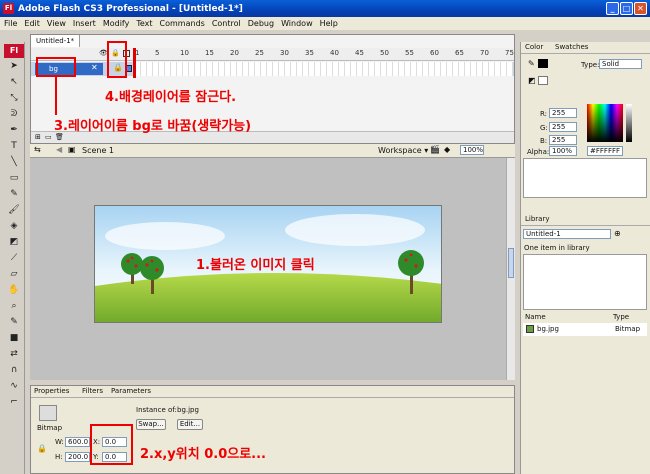  What do you see at coordinates (37, 149) in the screenshot?
I see `timeline-toggle-icon: ⇆` at bounding box center [37, 149].